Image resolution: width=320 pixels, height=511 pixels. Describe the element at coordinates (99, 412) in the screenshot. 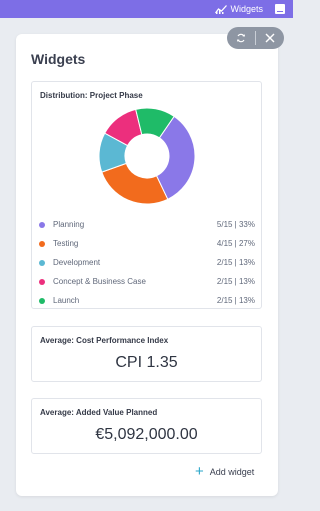

I see `added-value-title: Average: Added Value Planned` at that location.